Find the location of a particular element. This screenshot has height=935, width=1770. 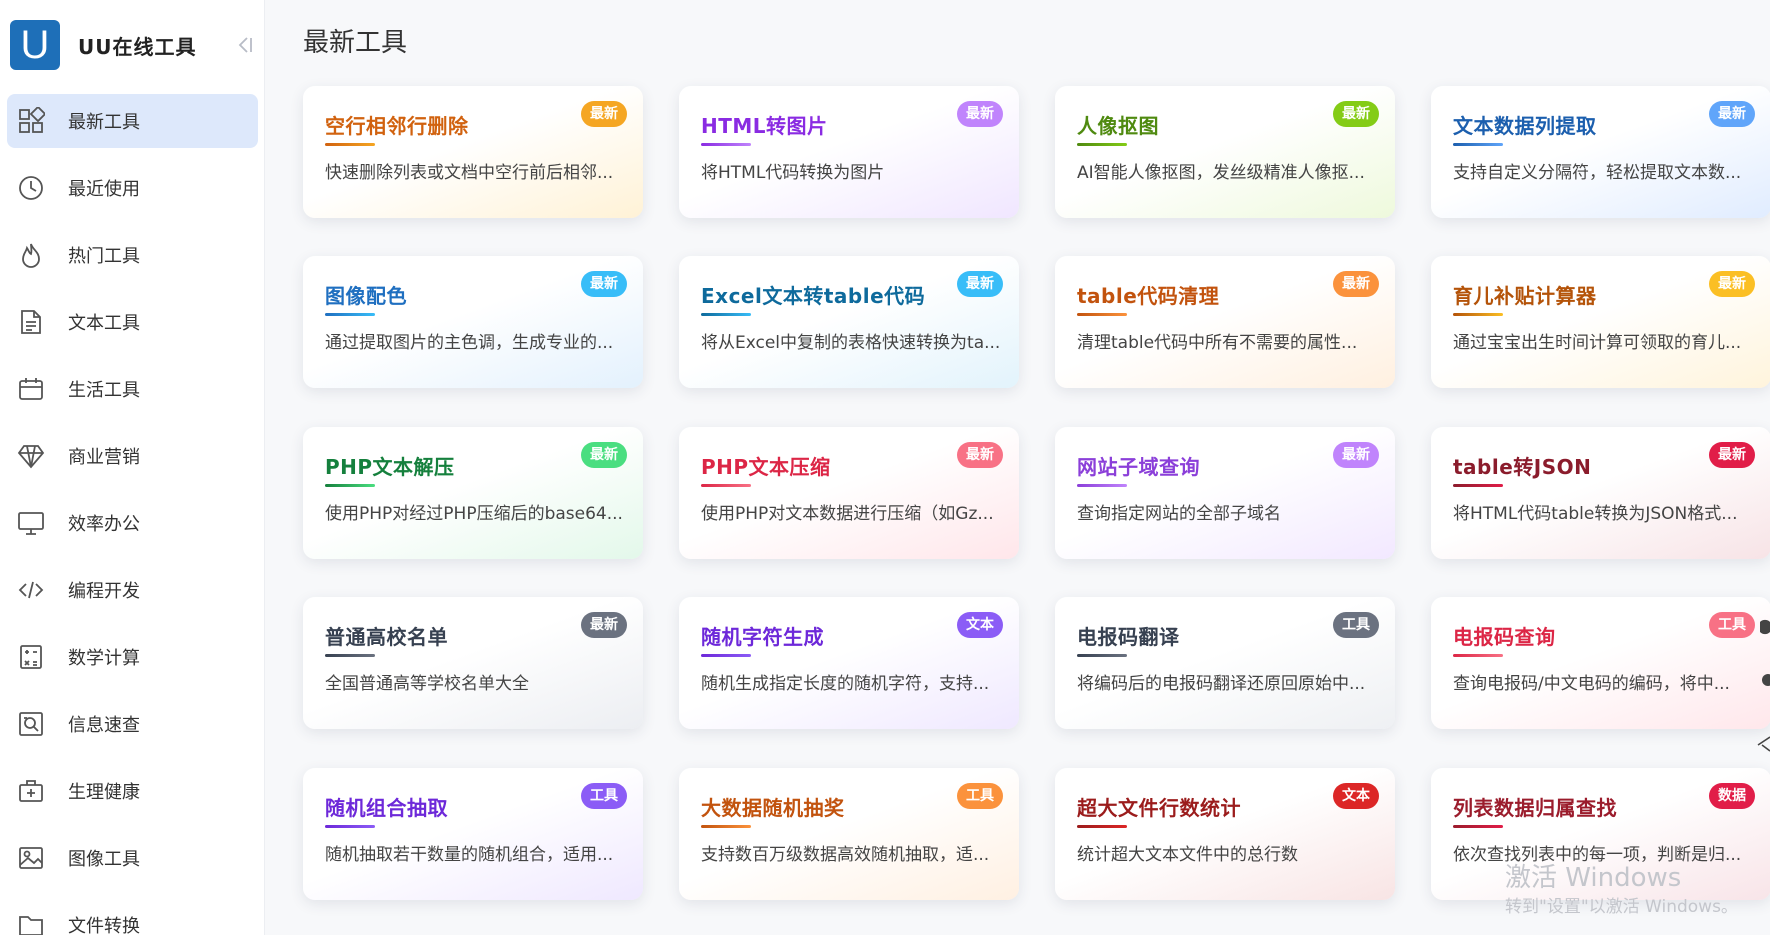

medical-kit-icon is located at coordinates (31, 791).